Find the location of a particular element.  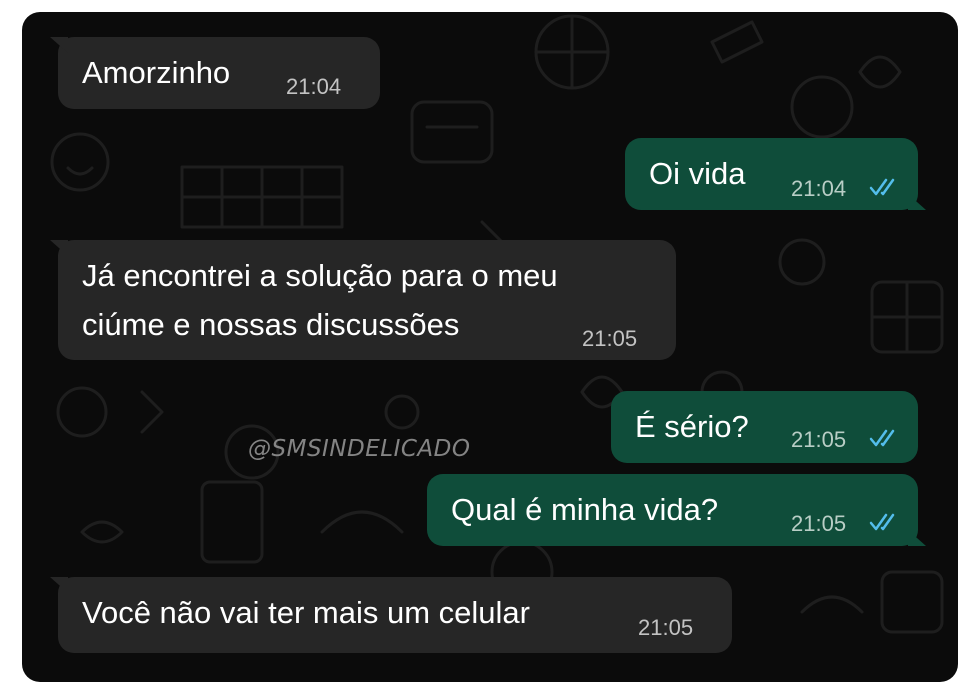

message-bubble-outgoing: Qual é minha vida? 21:05 is located at coordinates (676, 510).